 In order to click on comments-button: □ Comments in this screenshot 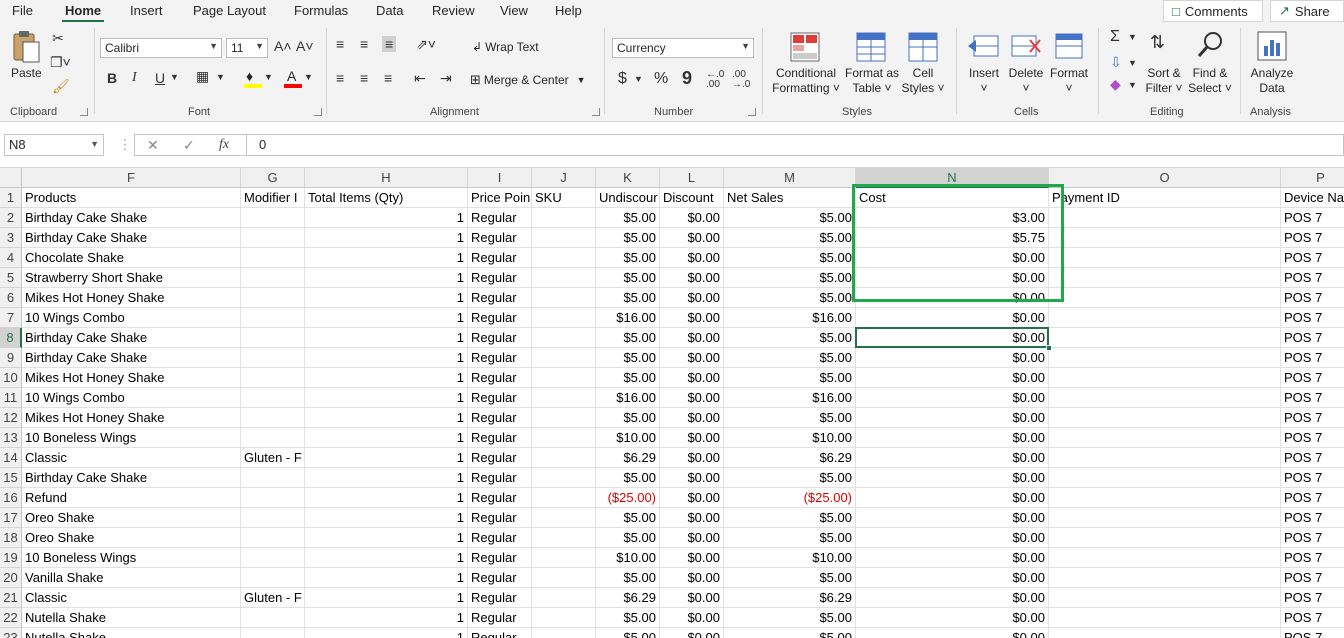, I will do `click(1213, 11)`.